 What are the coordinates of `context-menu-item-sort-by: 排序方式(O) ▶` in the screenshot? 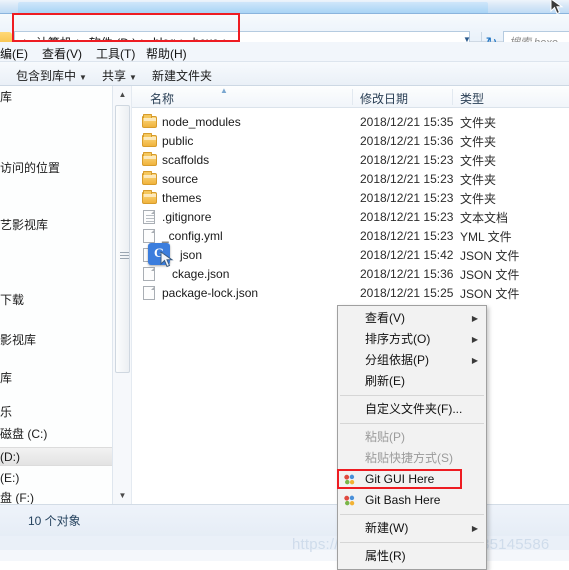 It's located at (412, 339).